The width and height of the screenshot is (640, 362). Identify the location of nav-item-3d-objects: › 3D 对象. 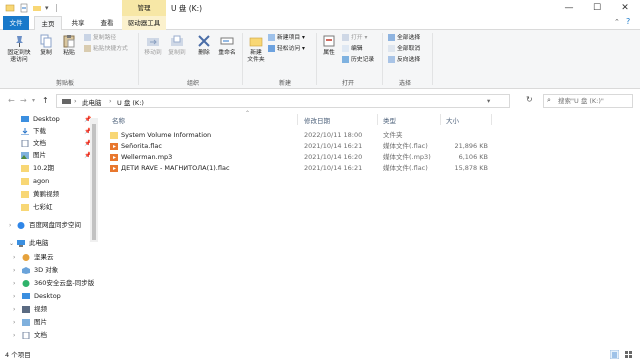
(50, 270).